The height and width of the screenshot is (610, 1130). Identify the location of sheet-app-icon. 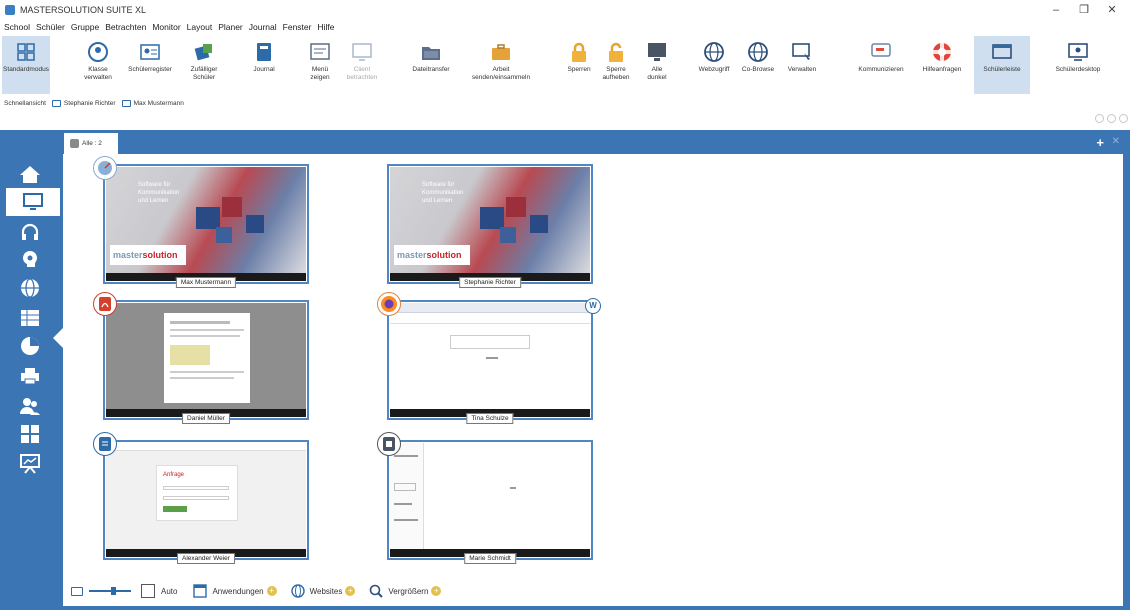
(389, 444).